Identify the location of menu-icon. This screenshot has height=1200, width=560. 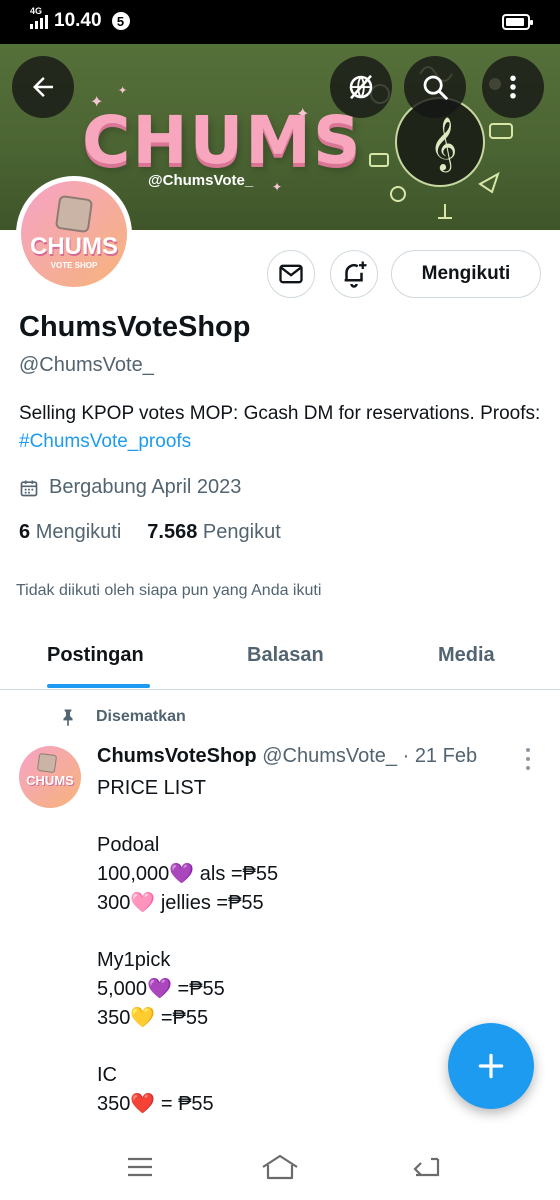
(140, 1167).